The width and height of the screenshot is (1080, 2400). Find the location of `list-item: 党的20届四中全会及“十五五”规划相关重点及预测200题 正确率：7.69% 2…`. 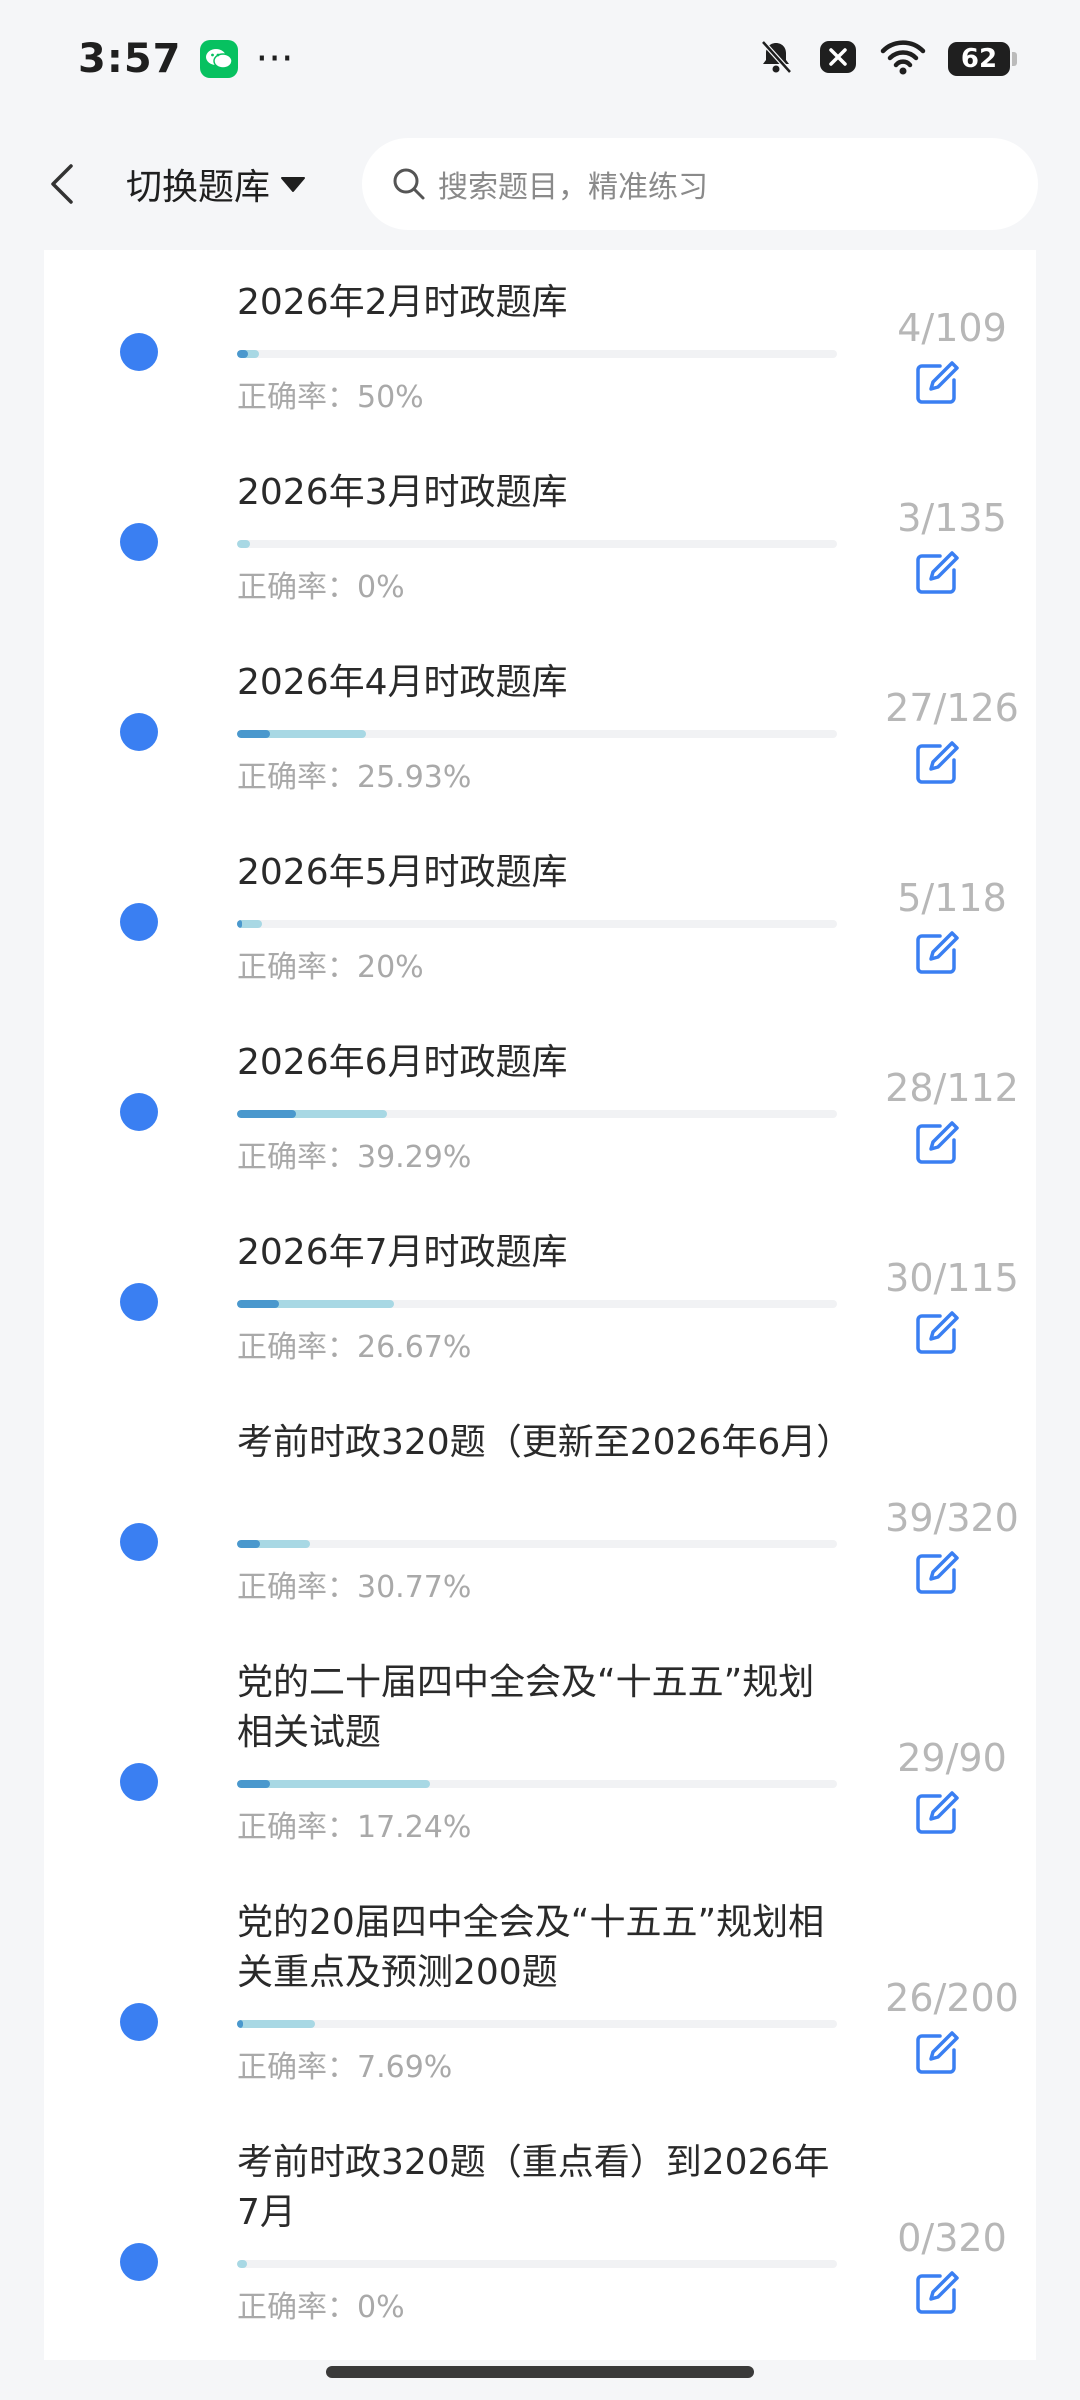

list-item: 党的20届四中全会及“十五五”规划相关重点及预测200题 正确率：7.69% 2… is located at coordinates (540, 1990).